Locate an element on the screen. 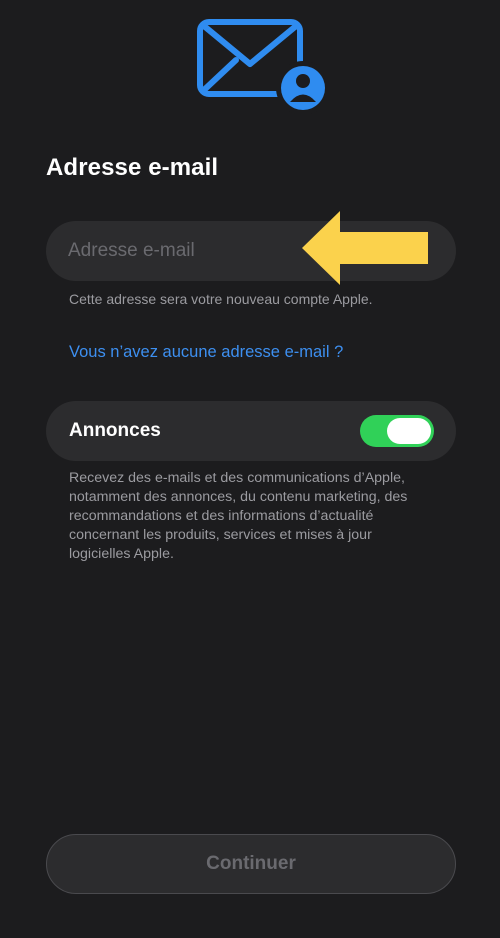  announcements-row: Annonces is located at coordinates (251, 431).